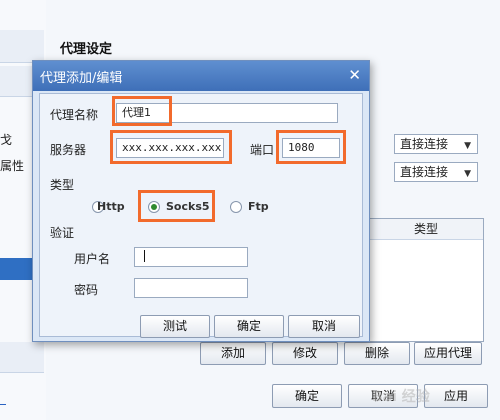  Describe the element at coordinates (74, 115) in the screenshot. I see `proxy-name-label: 代理名称` at that location.